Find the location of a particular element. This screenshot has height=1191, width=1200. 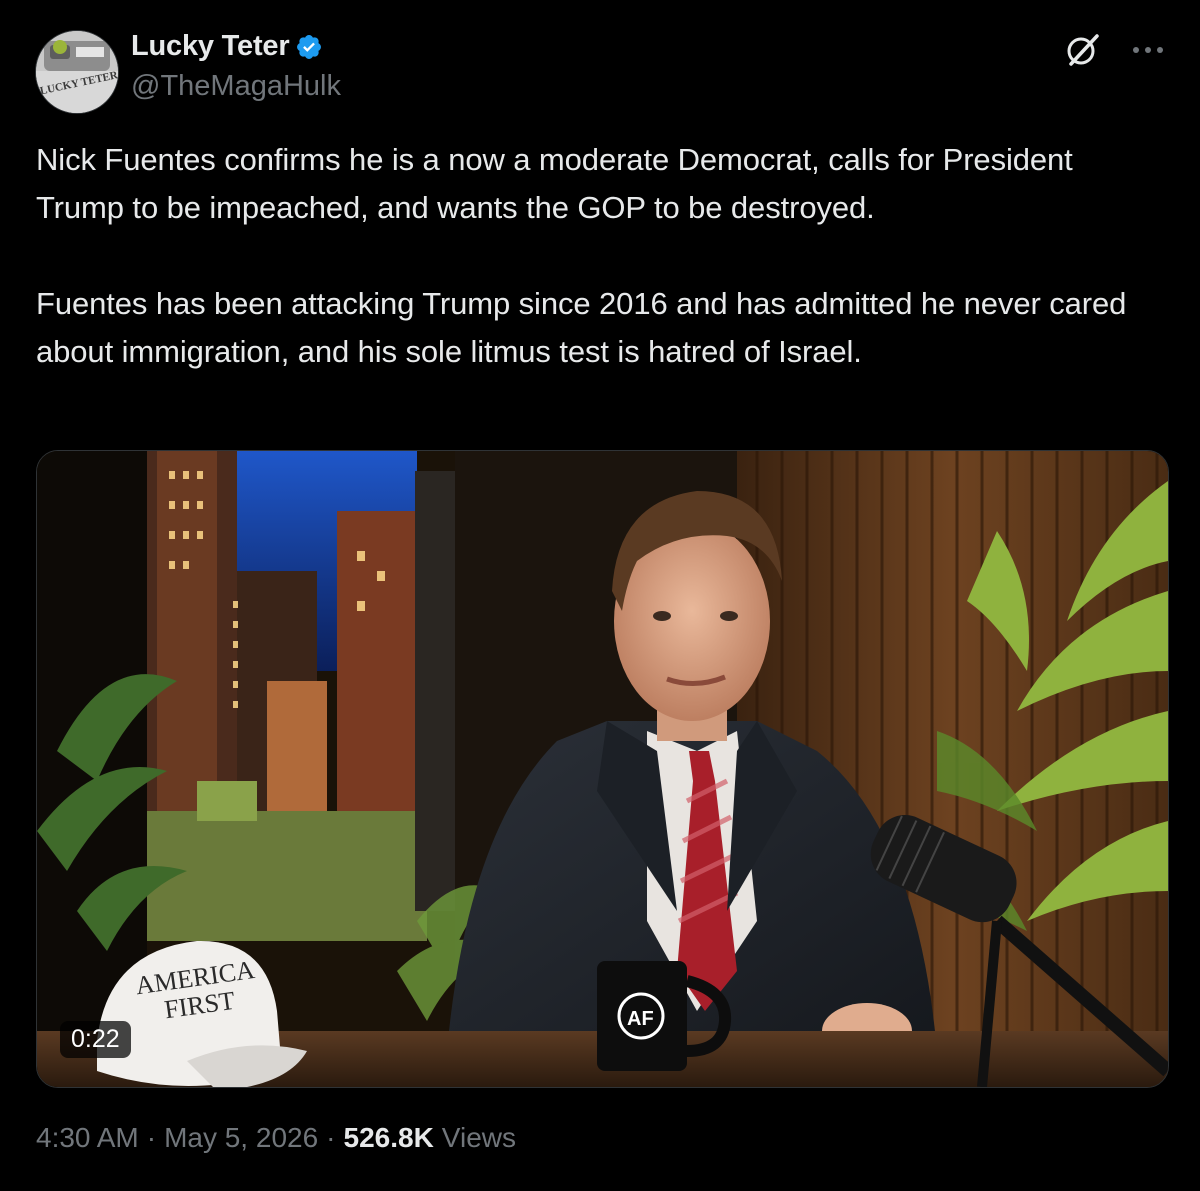

video-duration-badge: 0:22 is located at coordinates (95, 1039).